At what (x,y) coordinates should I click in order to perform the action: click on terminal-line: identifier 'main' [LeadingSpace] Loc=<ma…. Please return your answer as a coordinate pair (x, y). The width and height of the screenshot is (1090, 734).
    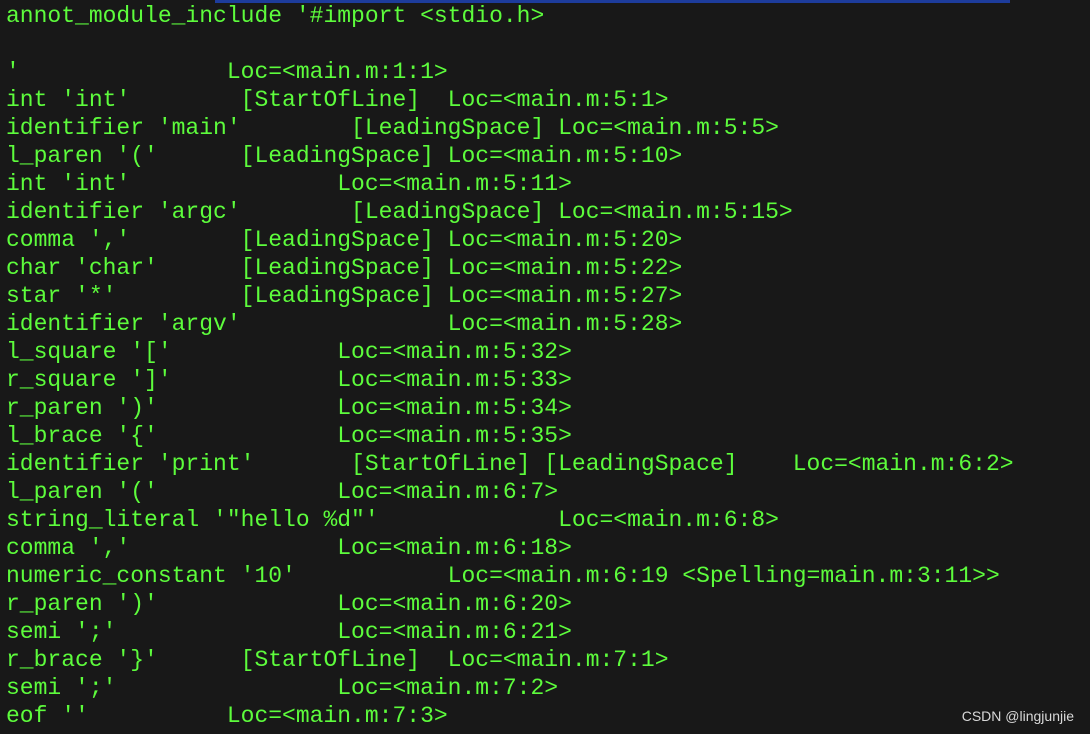
    Looking at the image, I should click on (392, 128).